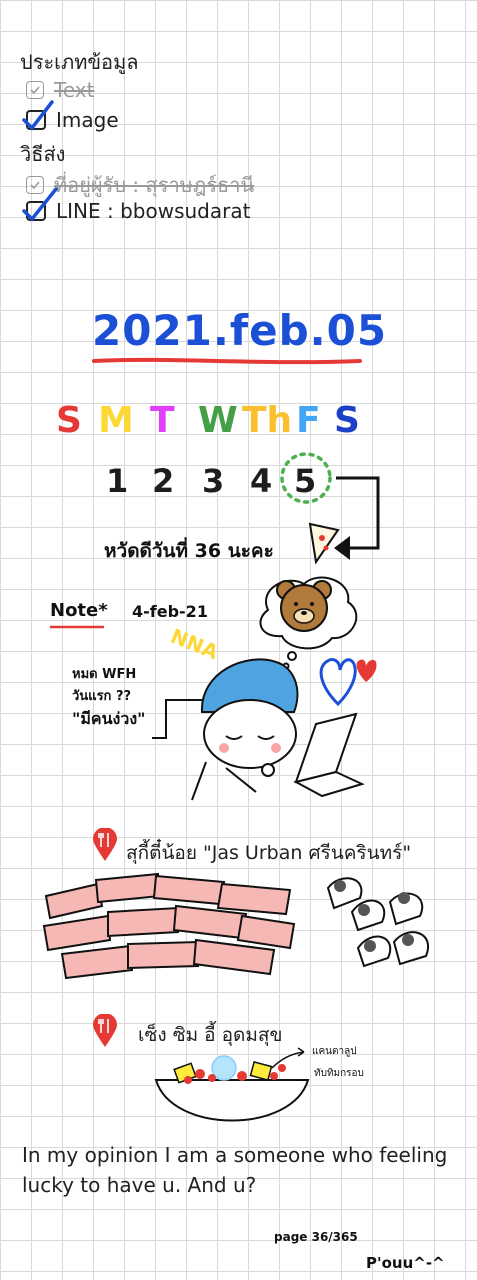  Describe the element at coordinates (169, 926) in the screenshot. I see `bacon-illustration` at that location.